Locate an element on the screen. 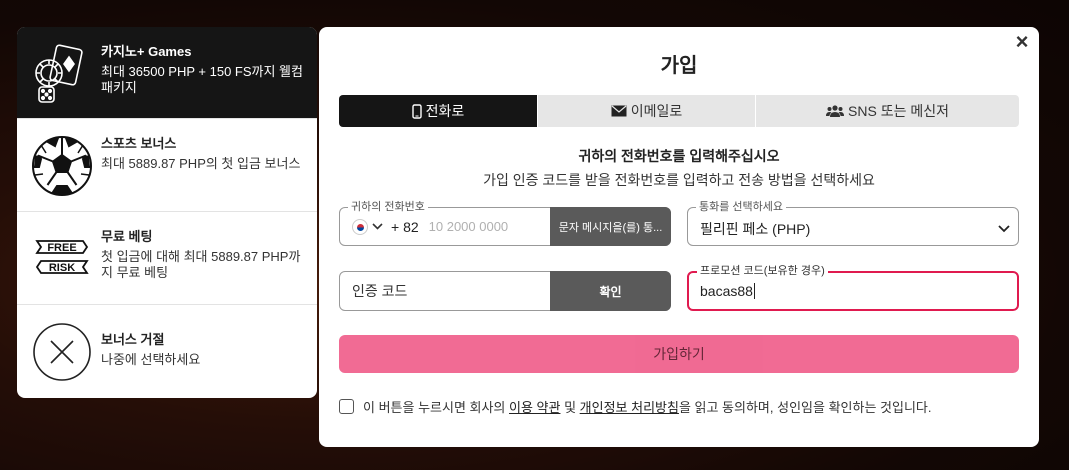 The height and width of the screenshot is (470, 1069). phone-field-label: 귀하의 전화번호 is located at coordinates (388, 207).